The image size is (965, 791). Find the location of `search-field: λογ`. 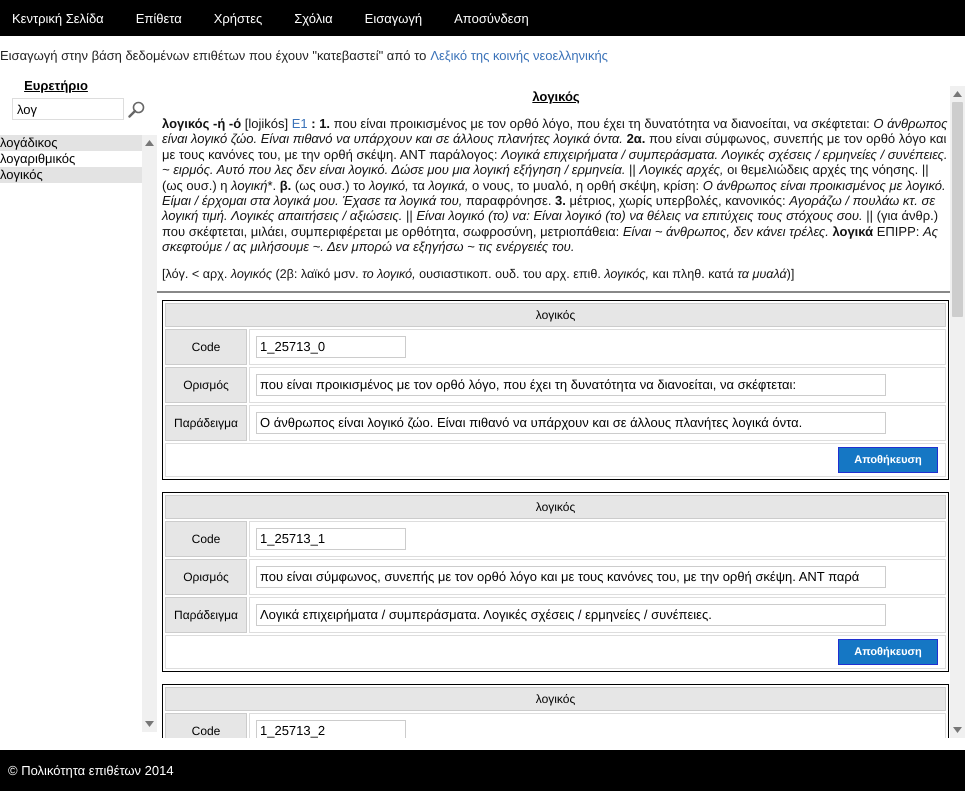

search-field: λογ is located at coordinates (68, 109).